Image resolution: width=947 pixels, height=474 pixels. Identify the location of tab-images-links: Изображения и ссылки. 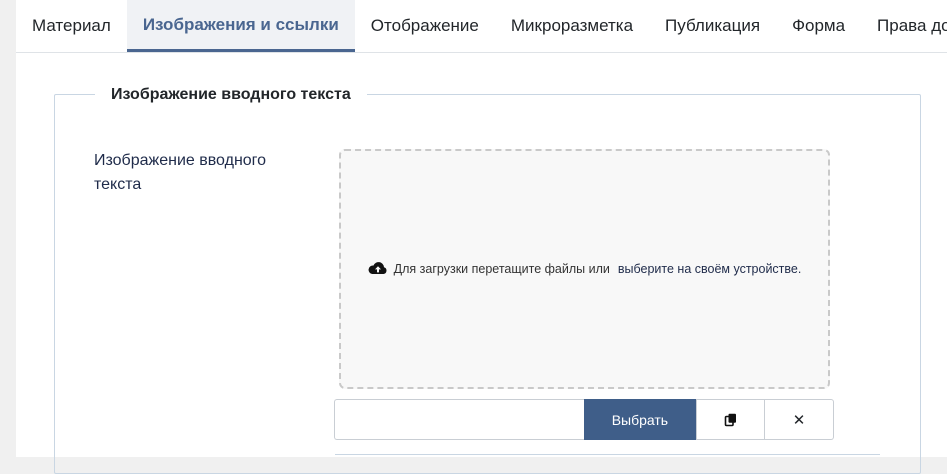
(240, 26).